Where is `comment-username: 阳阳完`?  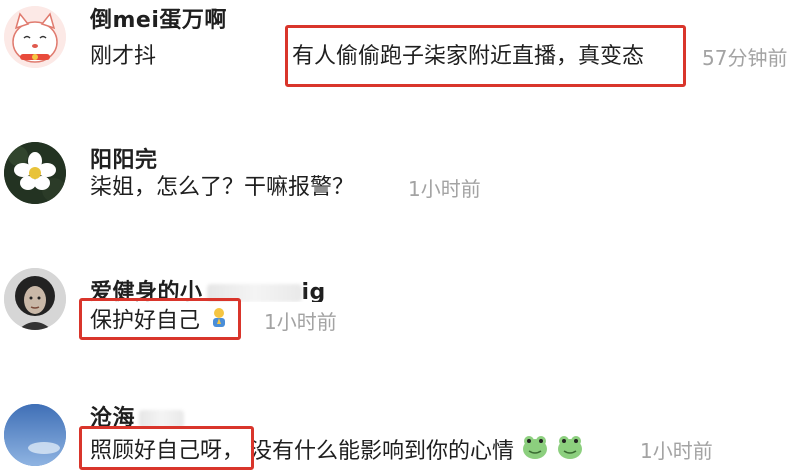 comment-username: 阳阳完 is located at coordinates (145, 156).